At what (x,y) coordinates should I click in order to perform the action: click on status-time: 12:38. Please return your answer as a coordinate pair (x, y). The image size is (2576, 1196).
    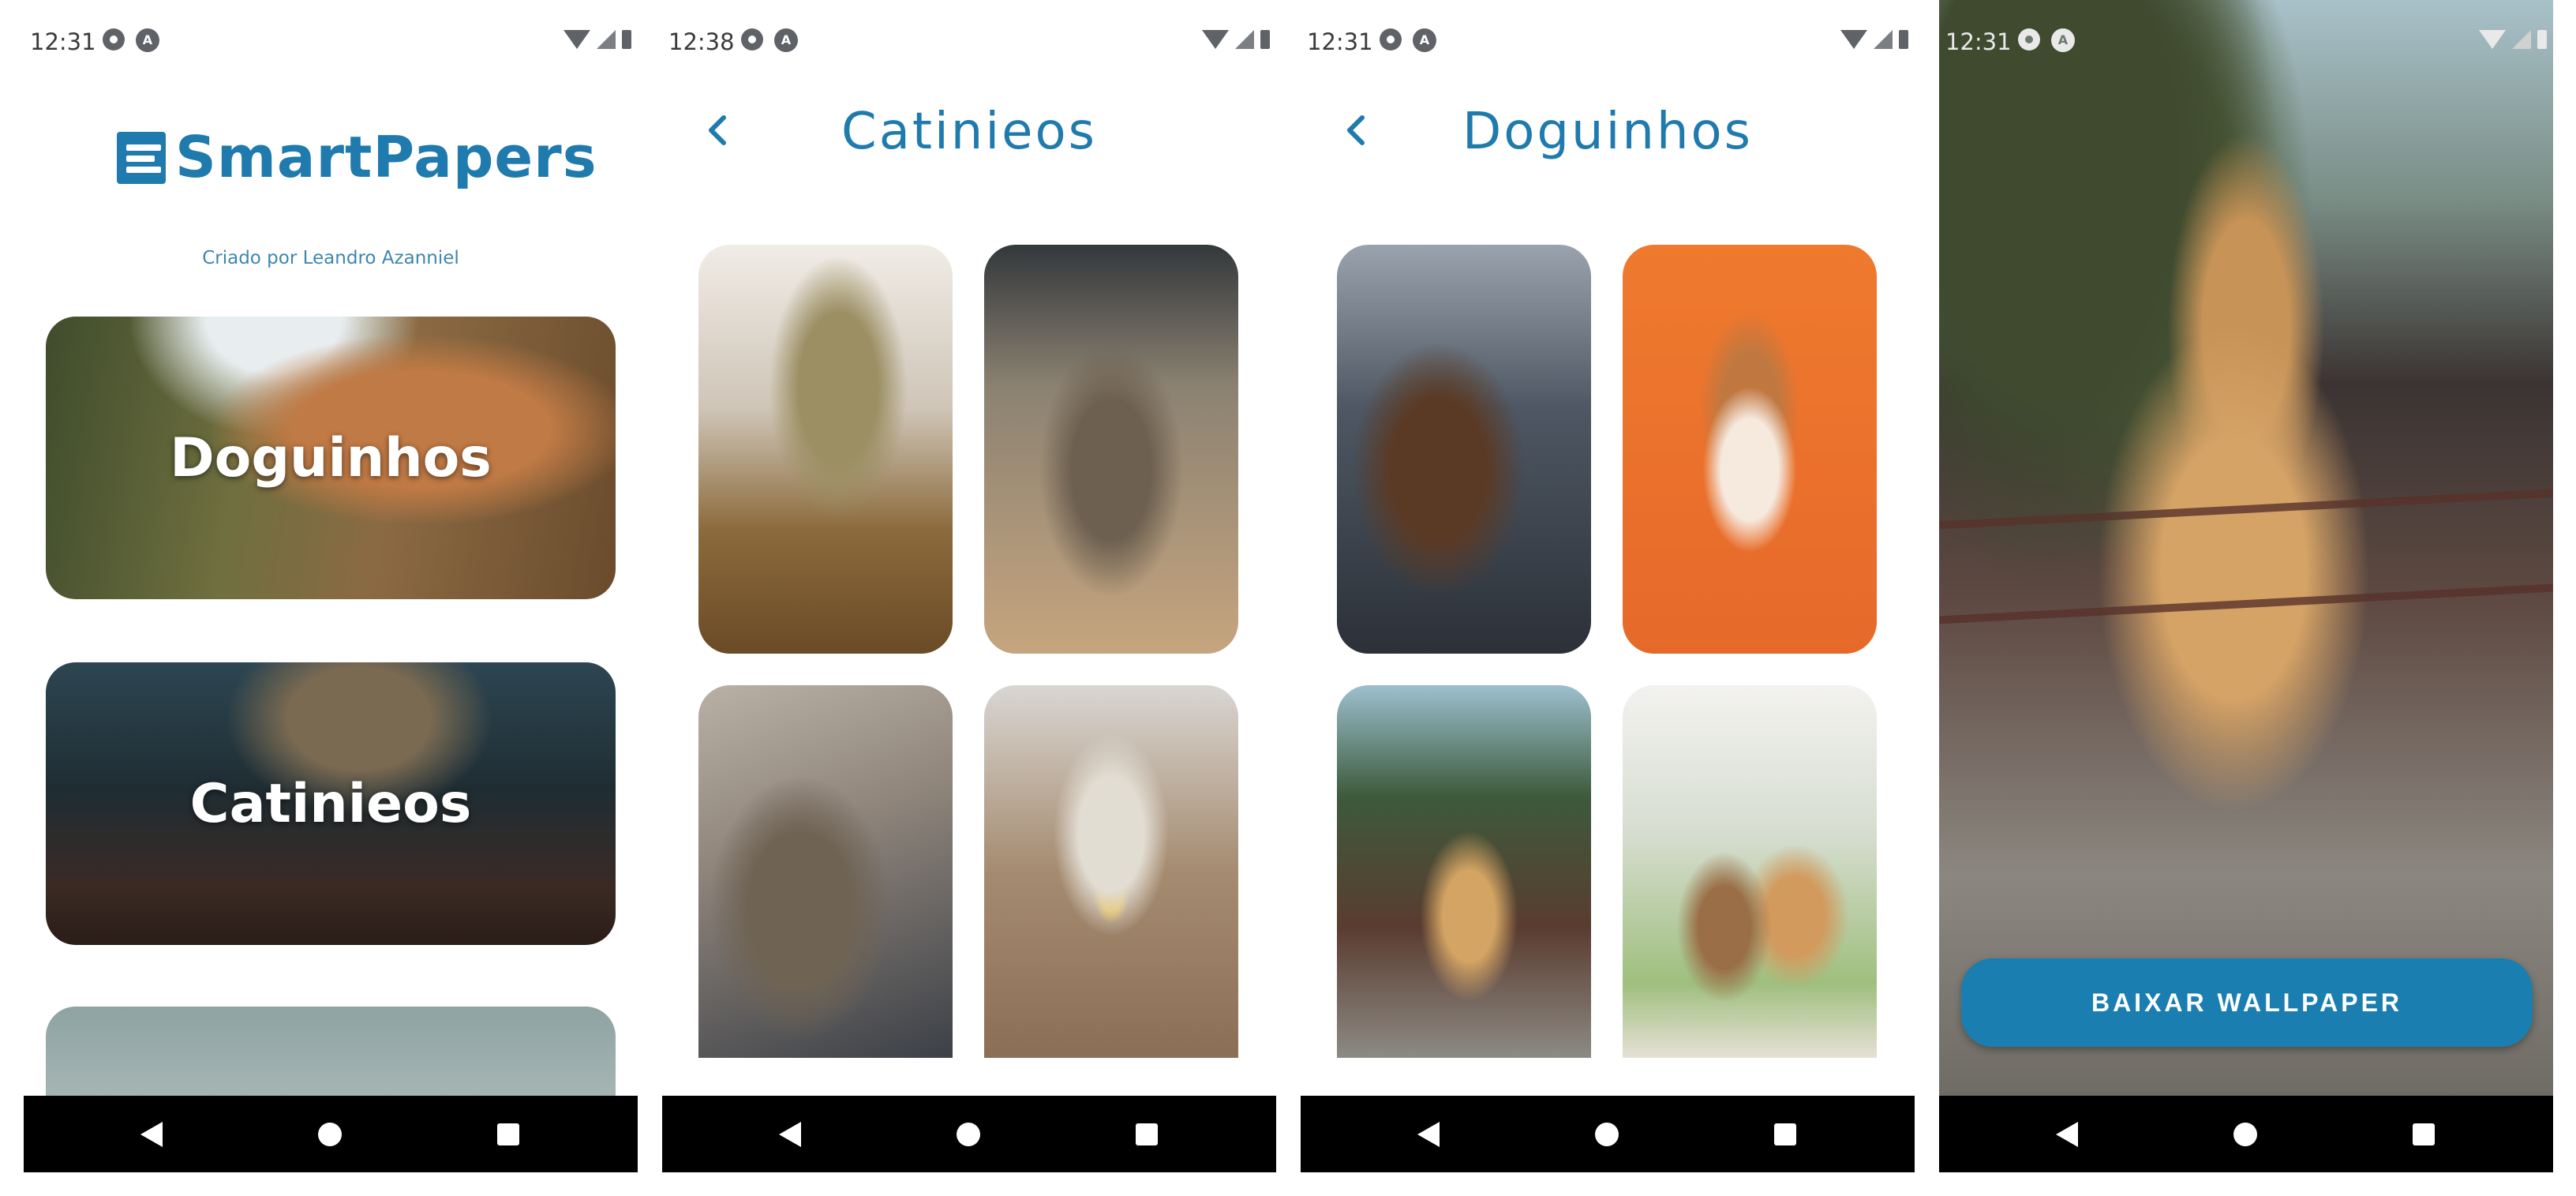
    Looking at the image, I should click on (701, 41).